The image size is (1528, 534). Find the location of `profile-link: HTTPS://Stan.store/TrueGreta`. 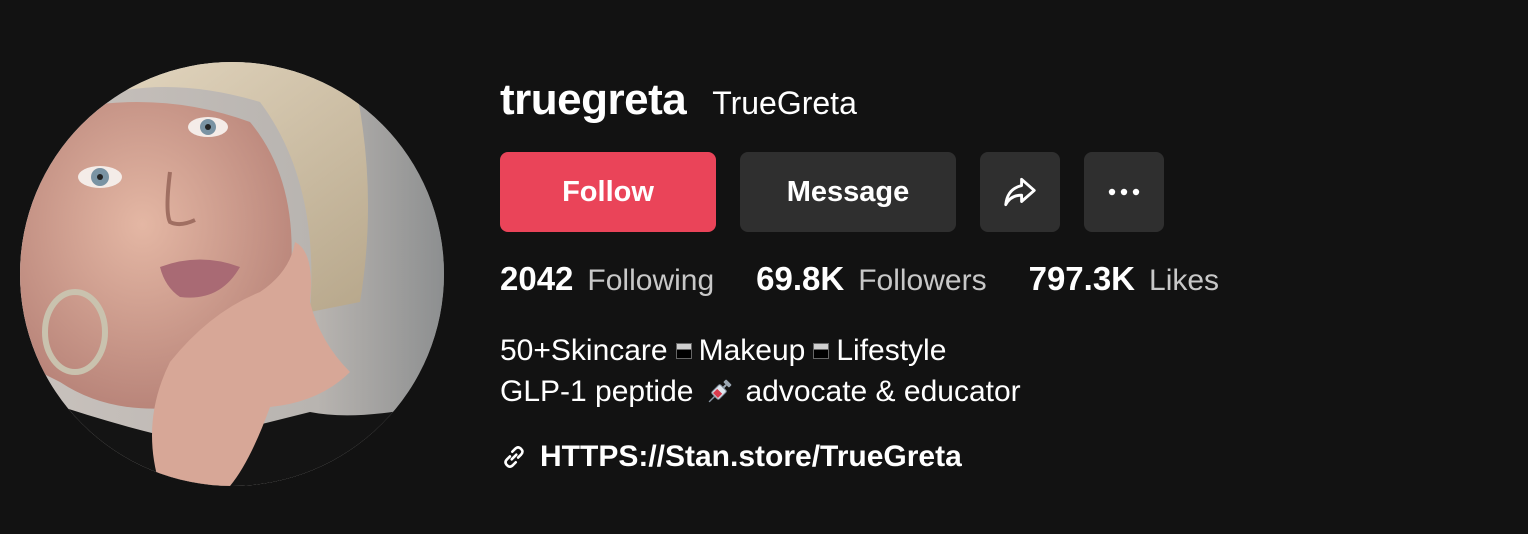

profile-link: HTTPS://Stan.store/TrueGreta is located at coordinates (731, 457).